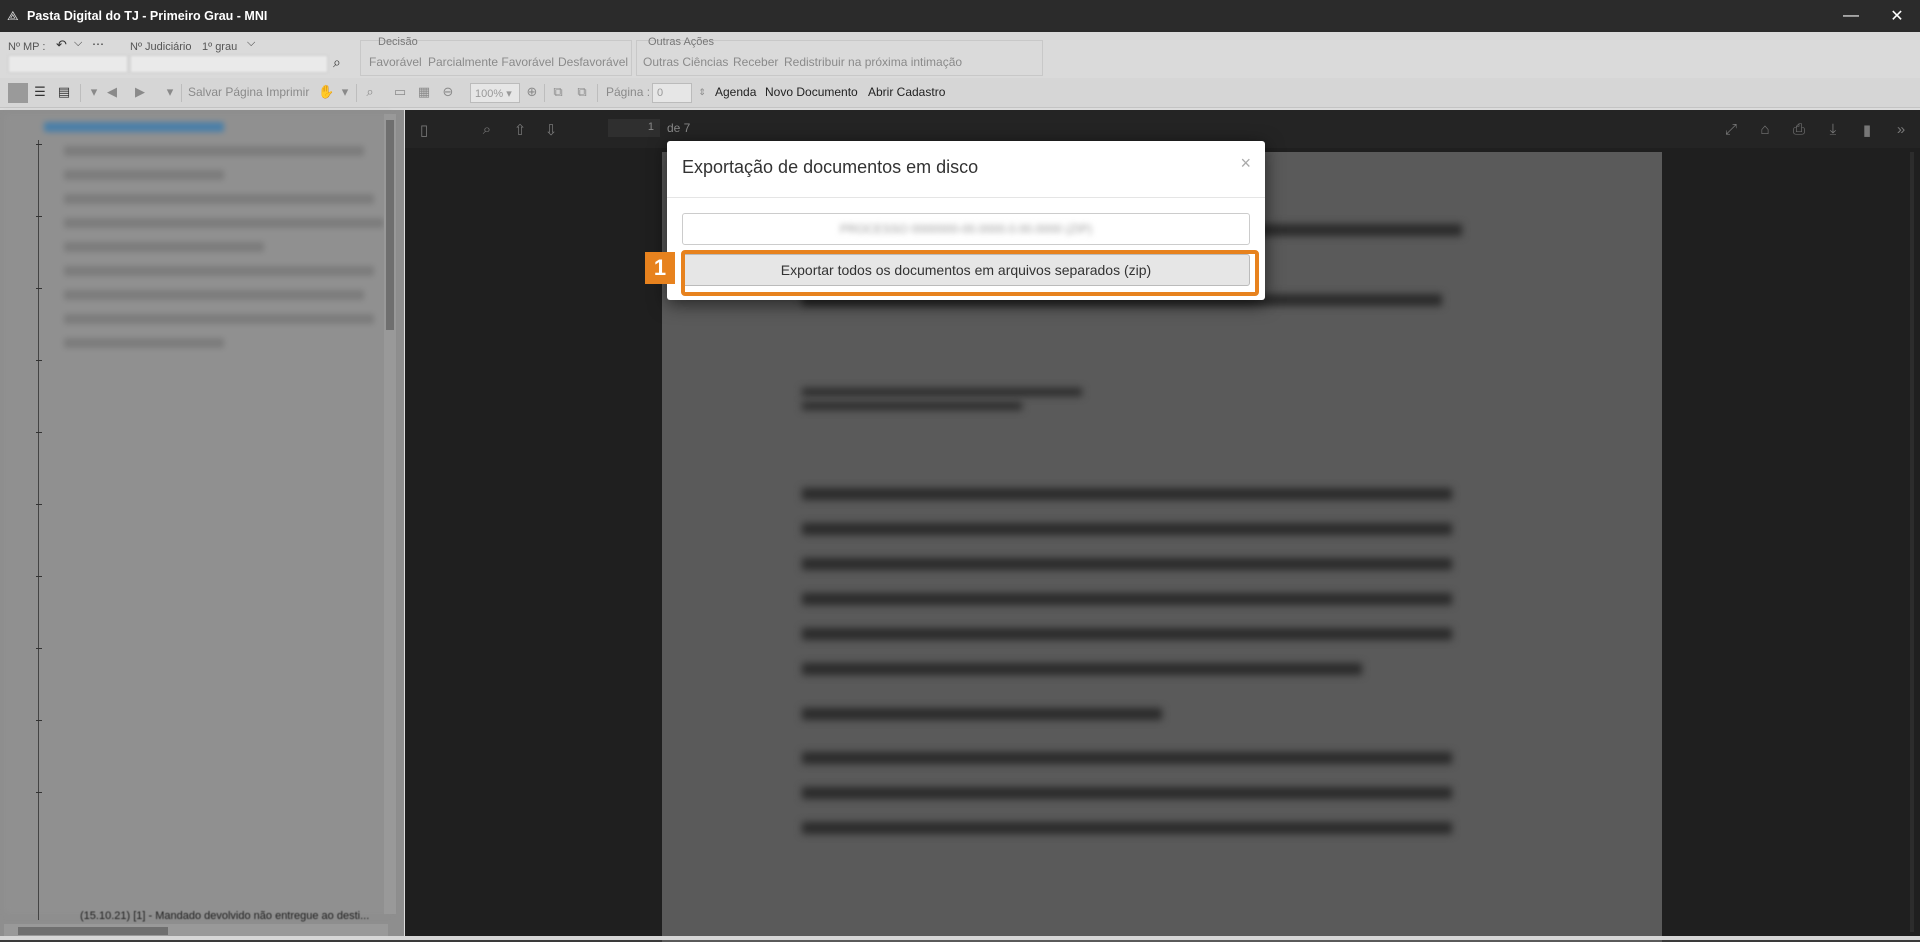 The width and height of the screenshot is (1920, 942). Describe the element at coordinates (491, 62) in the screenshot. I see `parcialmente-favoravel-button: Parcialmente Favorável` at that location.